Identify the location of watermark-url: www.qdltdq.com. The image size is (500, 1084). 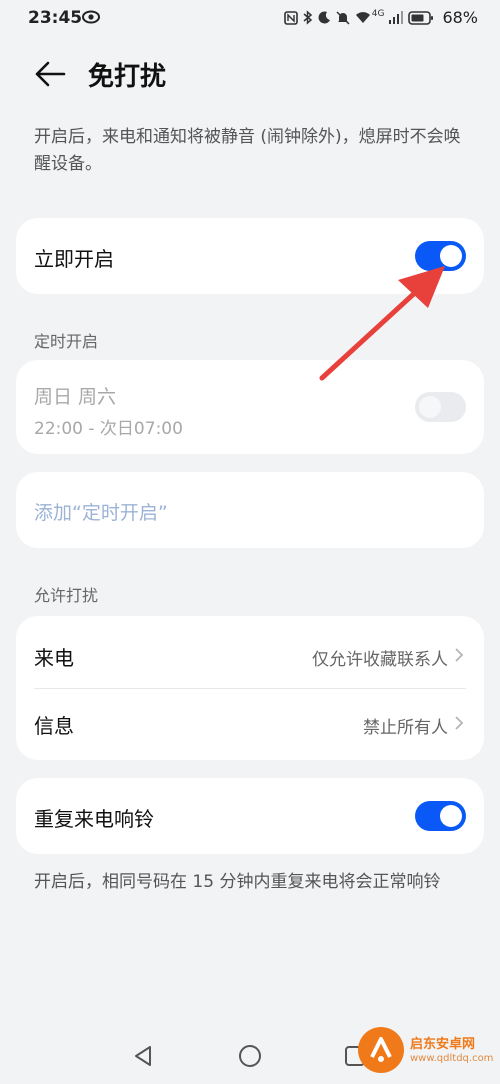
(452, 1058).